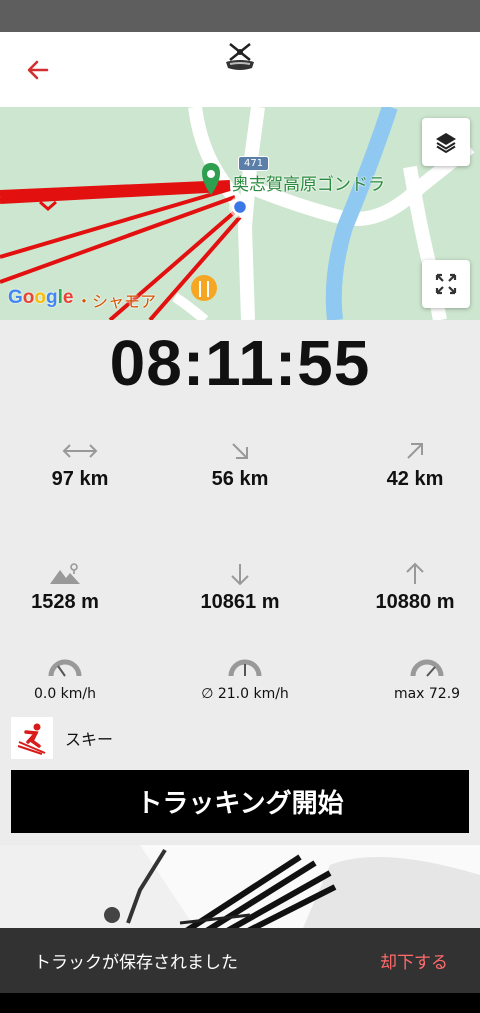 The width and height of the screenshot is (480, 1013). I want to click on stat-altitude: 1528 m, so click(72, 587).